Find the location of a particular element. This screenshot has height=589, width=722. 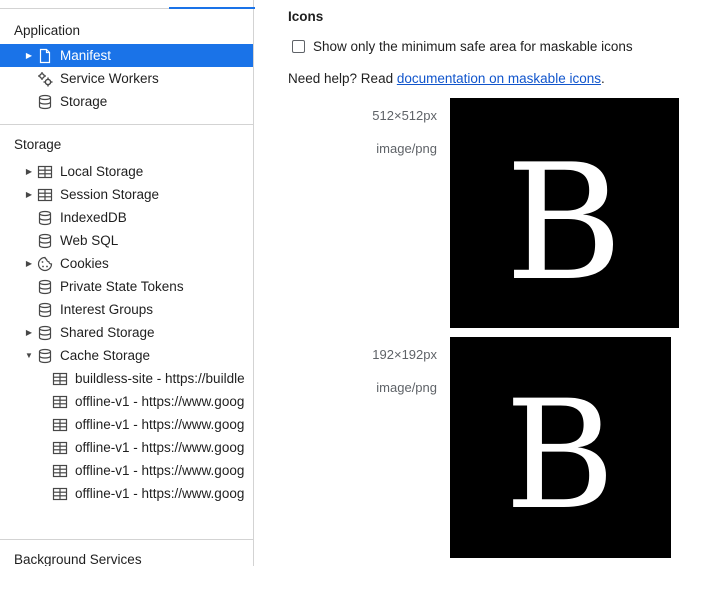

sidebar-item-cookies: ▶ Cookies is located at coordinates (126, 263).